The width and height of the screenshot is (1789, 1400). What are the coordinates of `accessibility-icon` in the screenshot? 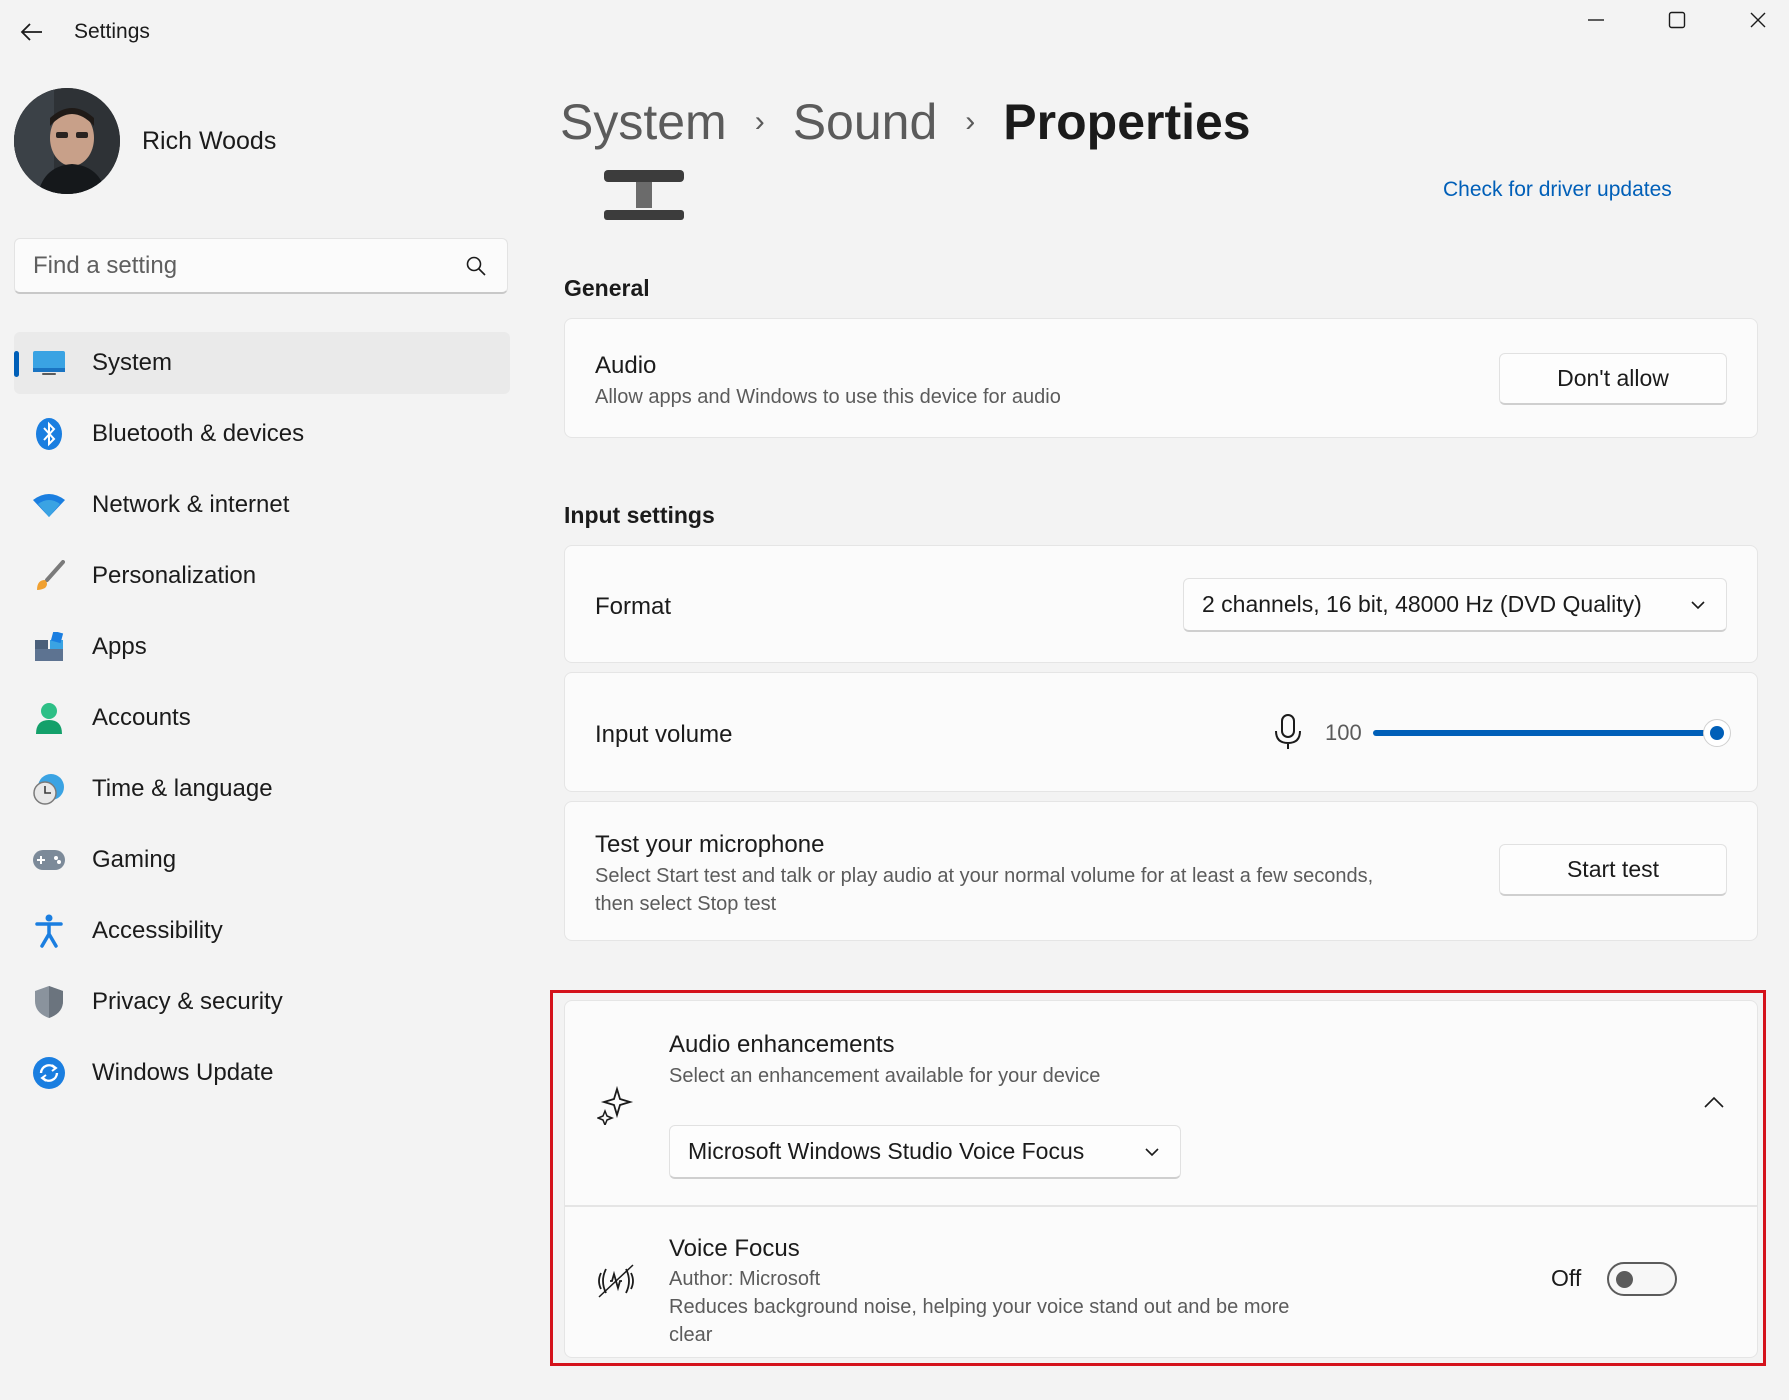 It's located at (49, 931).